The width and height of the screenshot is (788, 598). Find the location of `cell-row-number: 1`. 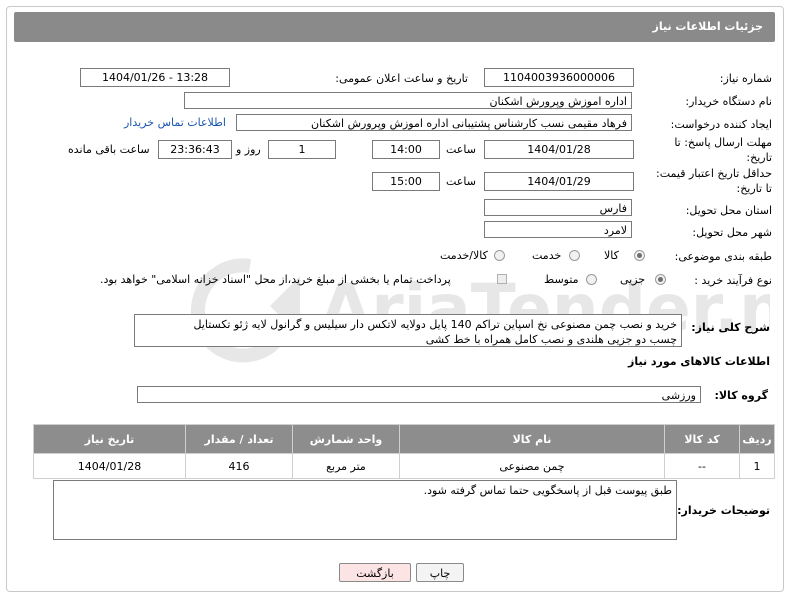

cell-row-number: 1 is located at coordinates (757, 466).